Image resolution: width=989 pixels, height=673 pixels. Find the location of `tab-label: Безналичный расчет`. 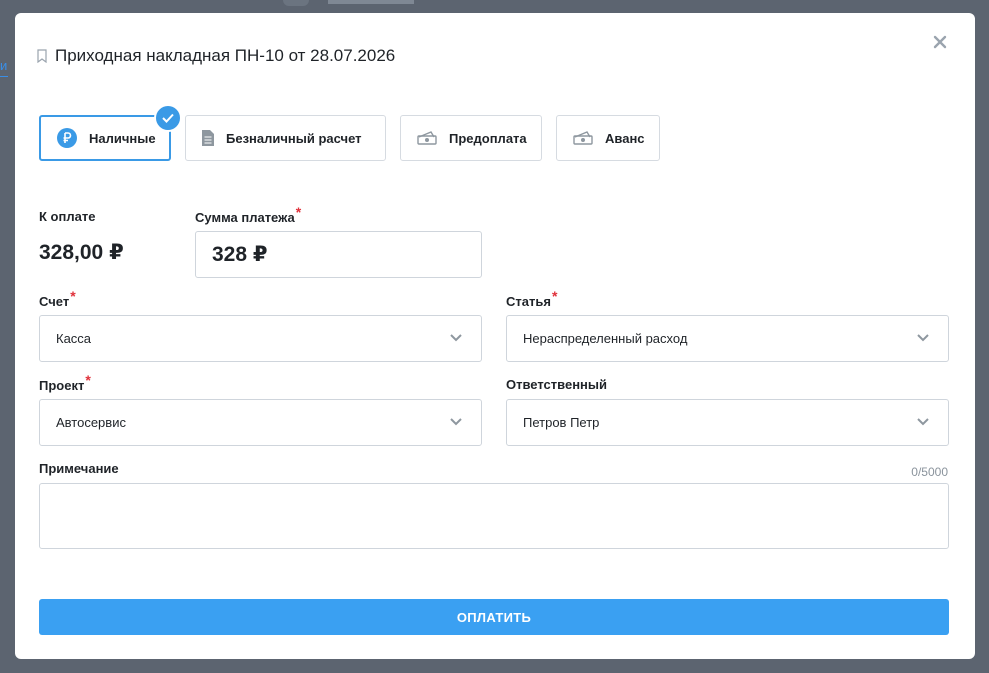

tab-label: Безналичный расчет is located at coordinates (294, 138).